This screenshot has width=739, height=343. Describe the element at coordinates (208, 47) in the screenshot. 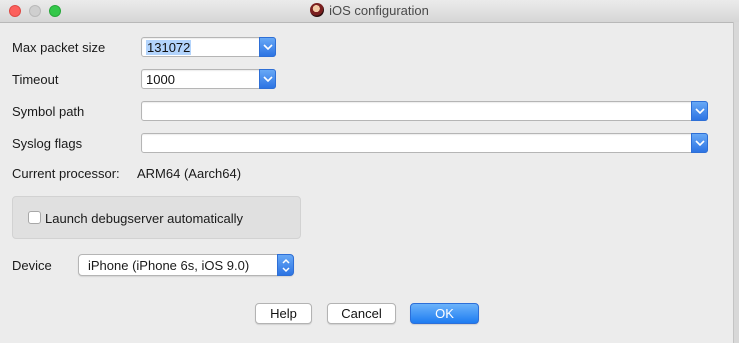

I see `max-packet-size-combo: 131072` at that location.